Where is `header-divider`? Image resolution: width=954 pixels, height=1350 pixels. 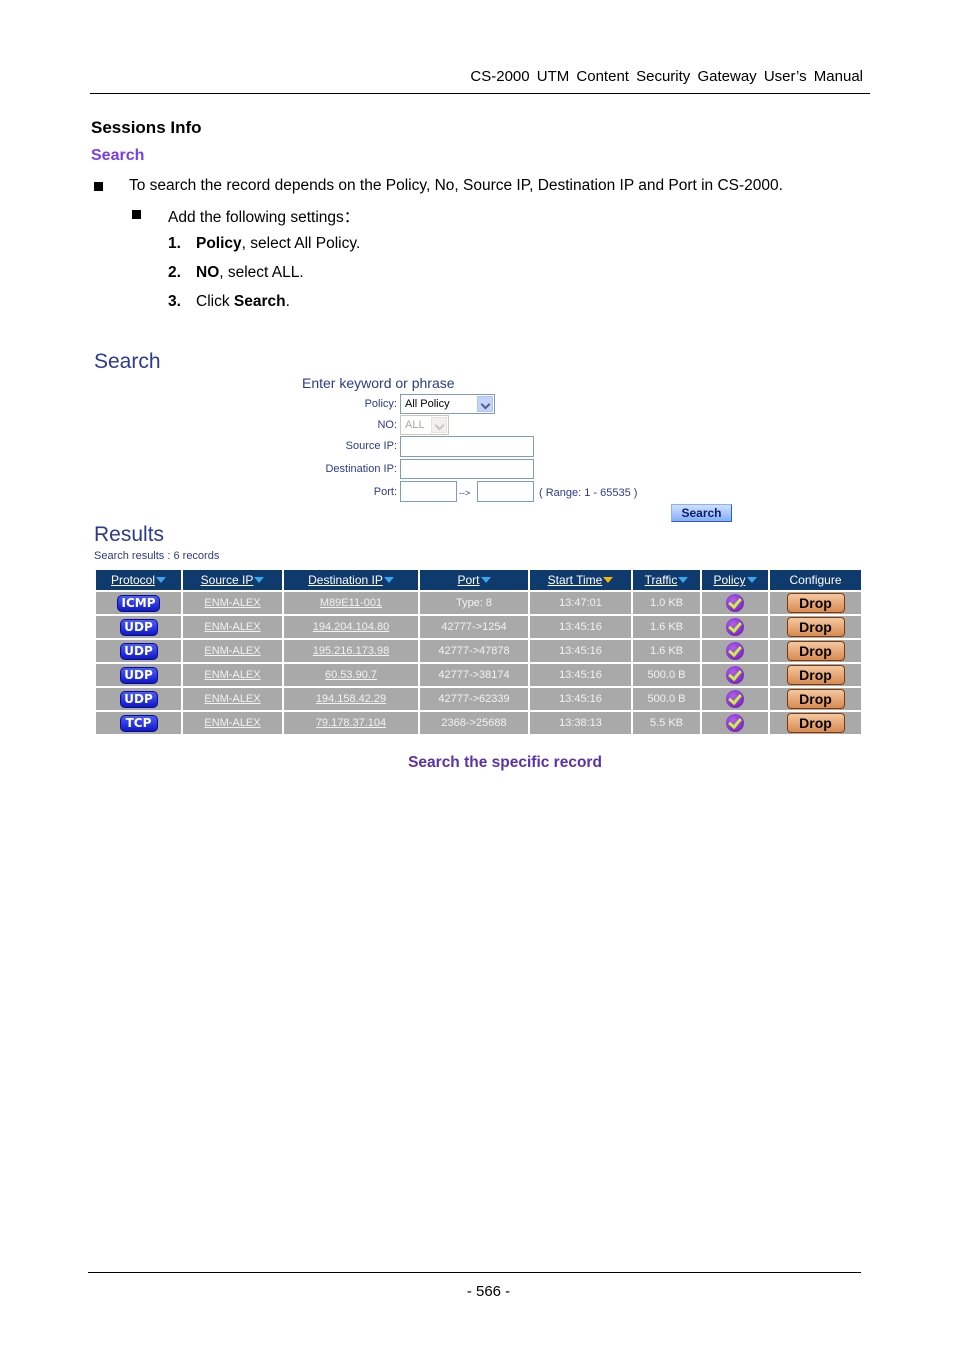
header-divider is located at coordinates (480, 93).